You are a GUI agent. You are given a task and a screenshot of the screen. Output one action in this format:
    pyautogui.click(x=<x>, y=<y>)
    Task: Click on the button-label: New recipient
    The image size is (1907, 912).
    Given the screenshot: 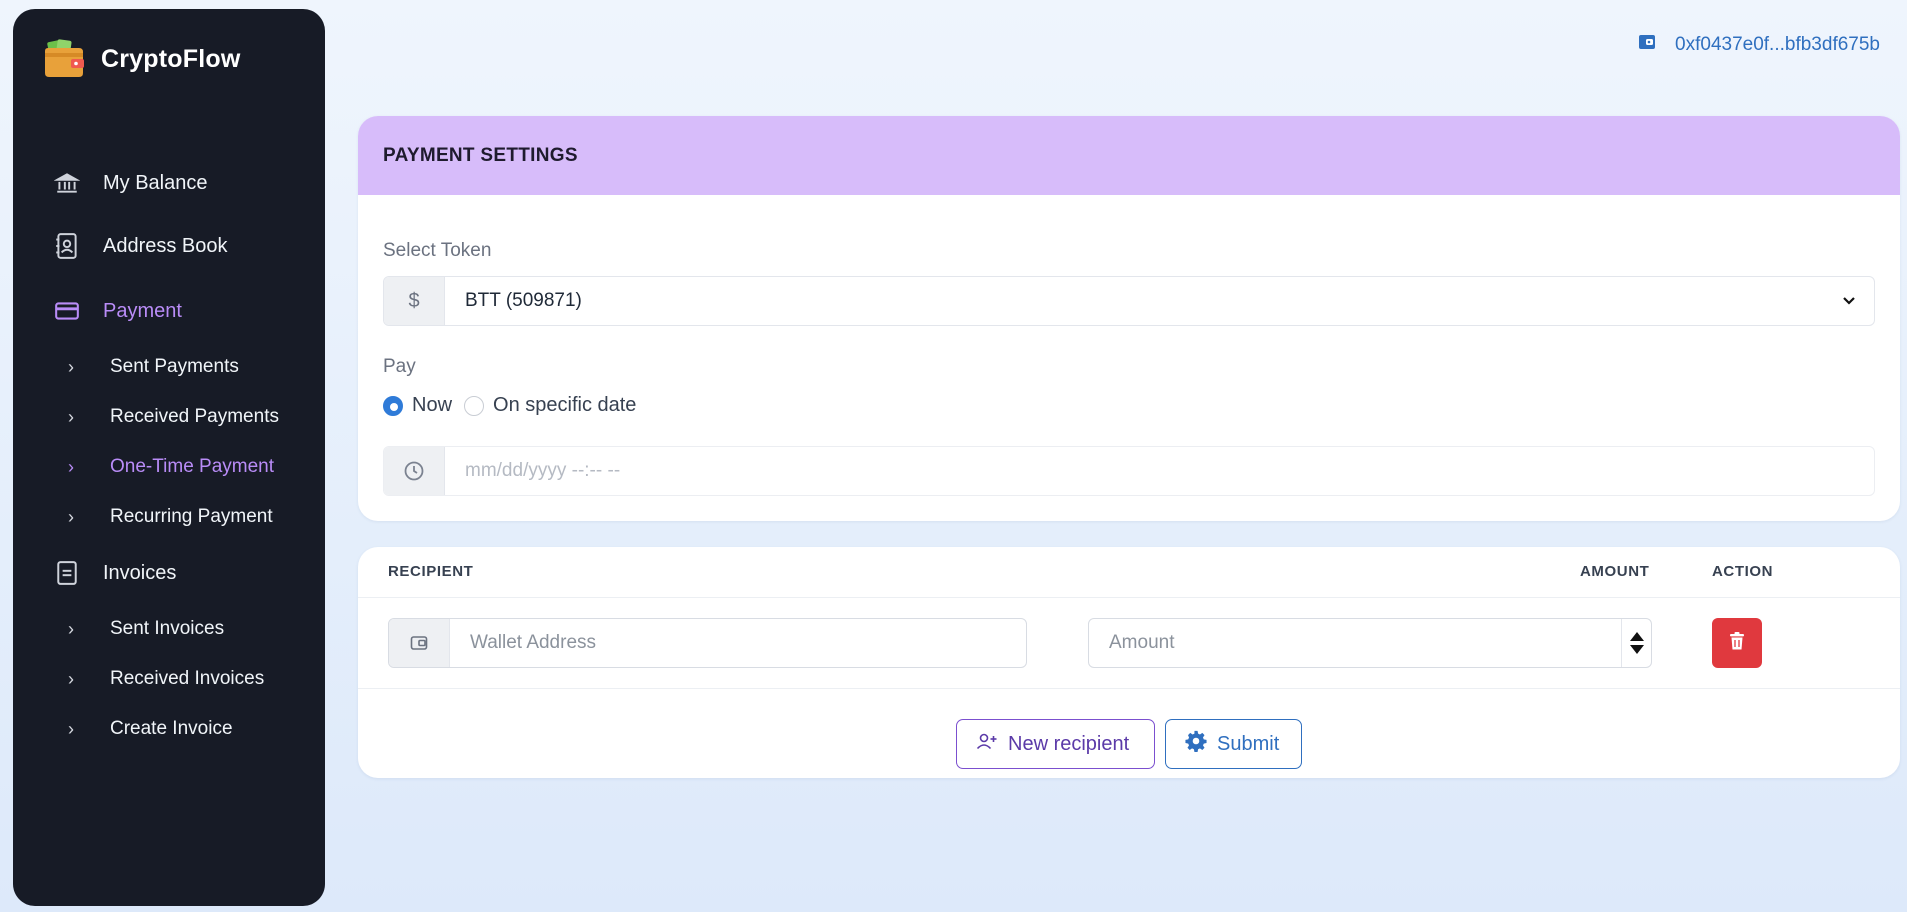 What is the action you would take?
    pyautogui.click(x=1069, y=743)
    